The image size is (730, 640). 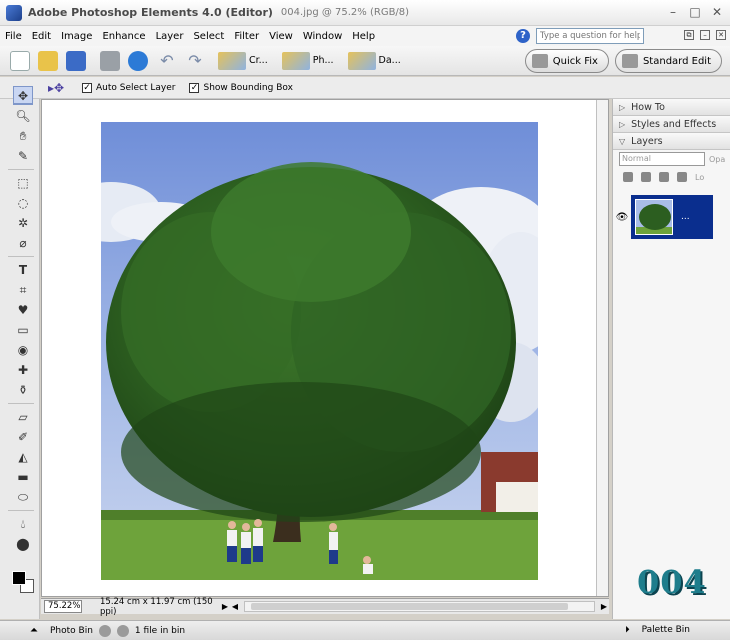 I want to click on move-tool-icon: ▸✥, so click(x=58, y=88).